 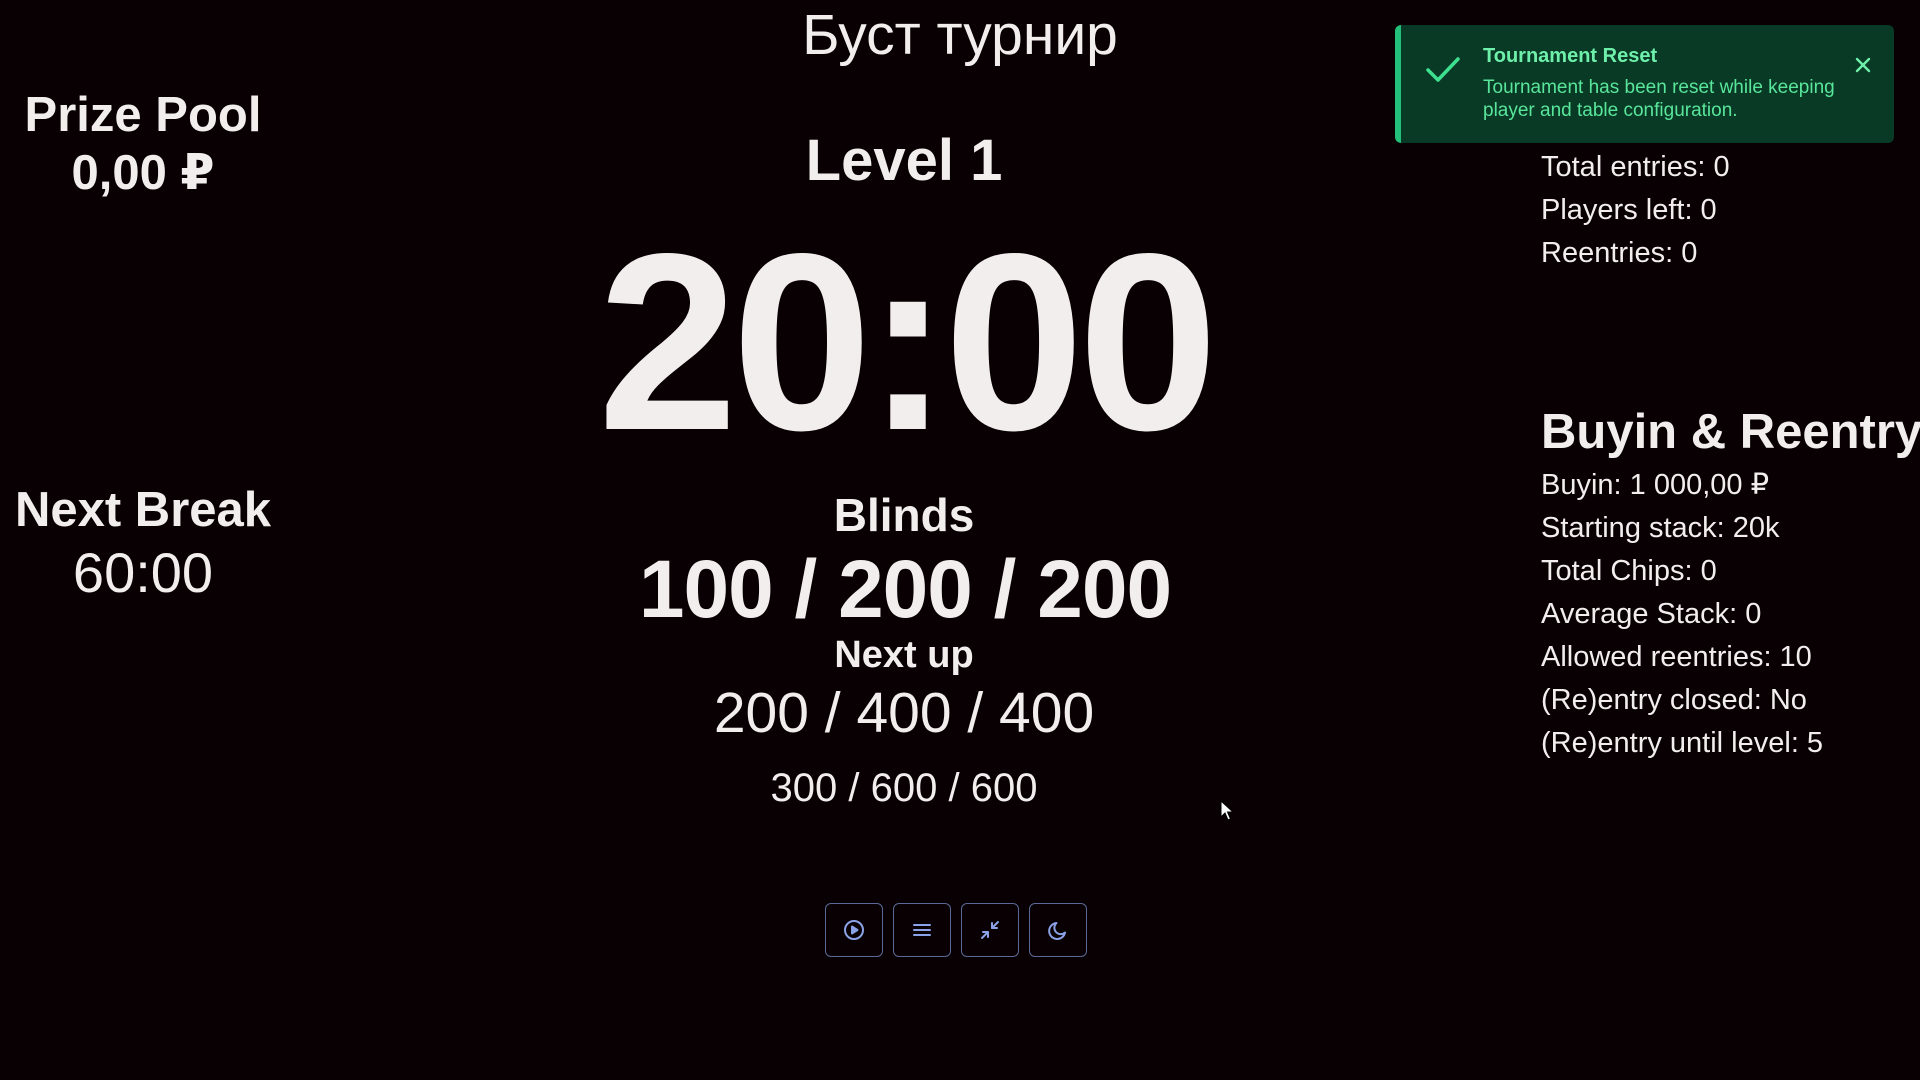 What do you see at coordinates (904, 655) in the screenshot?
I see `next-up-label: Next up` at bounding box center [904, 655].